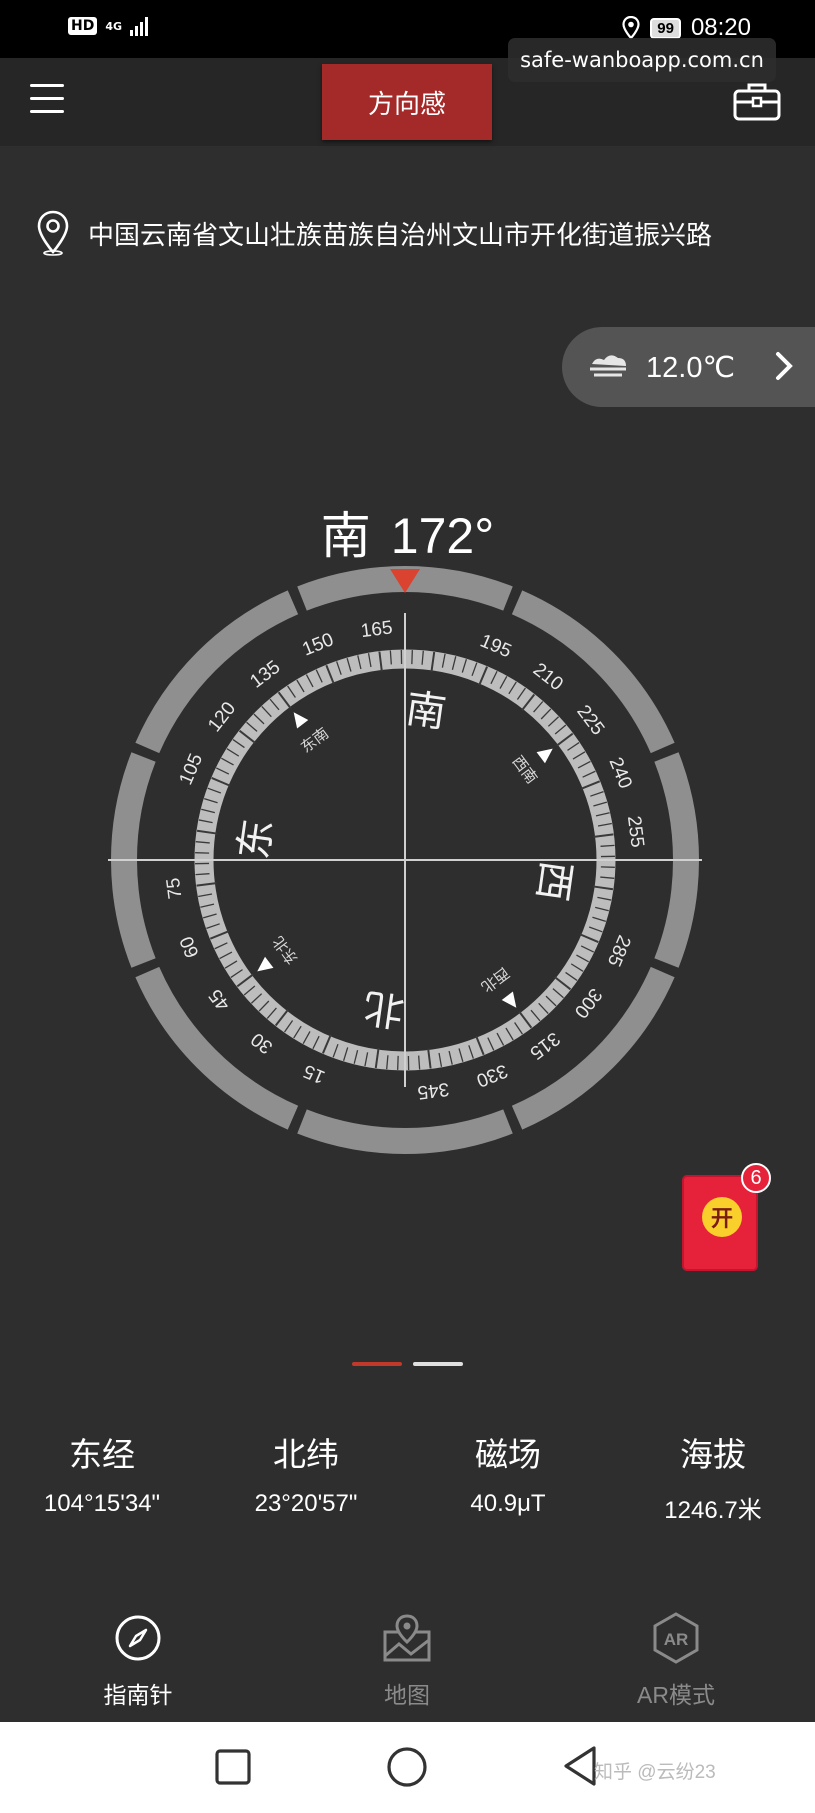 This screenshot has height=1813, width=815. I want to click on tab-compass: 指南针, so click(138, 1660).